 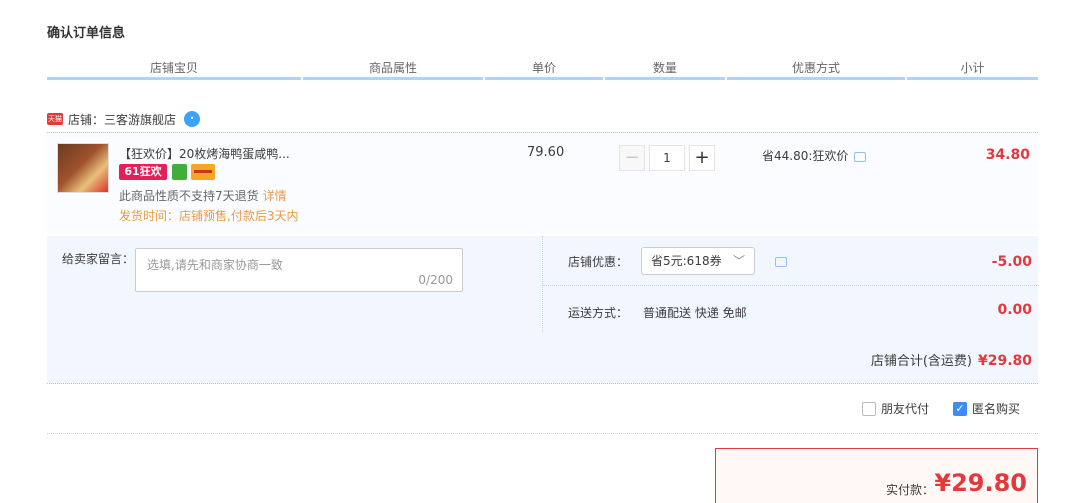 I want to click on tmall-icon: 天猫, so click(x=55, y=119).